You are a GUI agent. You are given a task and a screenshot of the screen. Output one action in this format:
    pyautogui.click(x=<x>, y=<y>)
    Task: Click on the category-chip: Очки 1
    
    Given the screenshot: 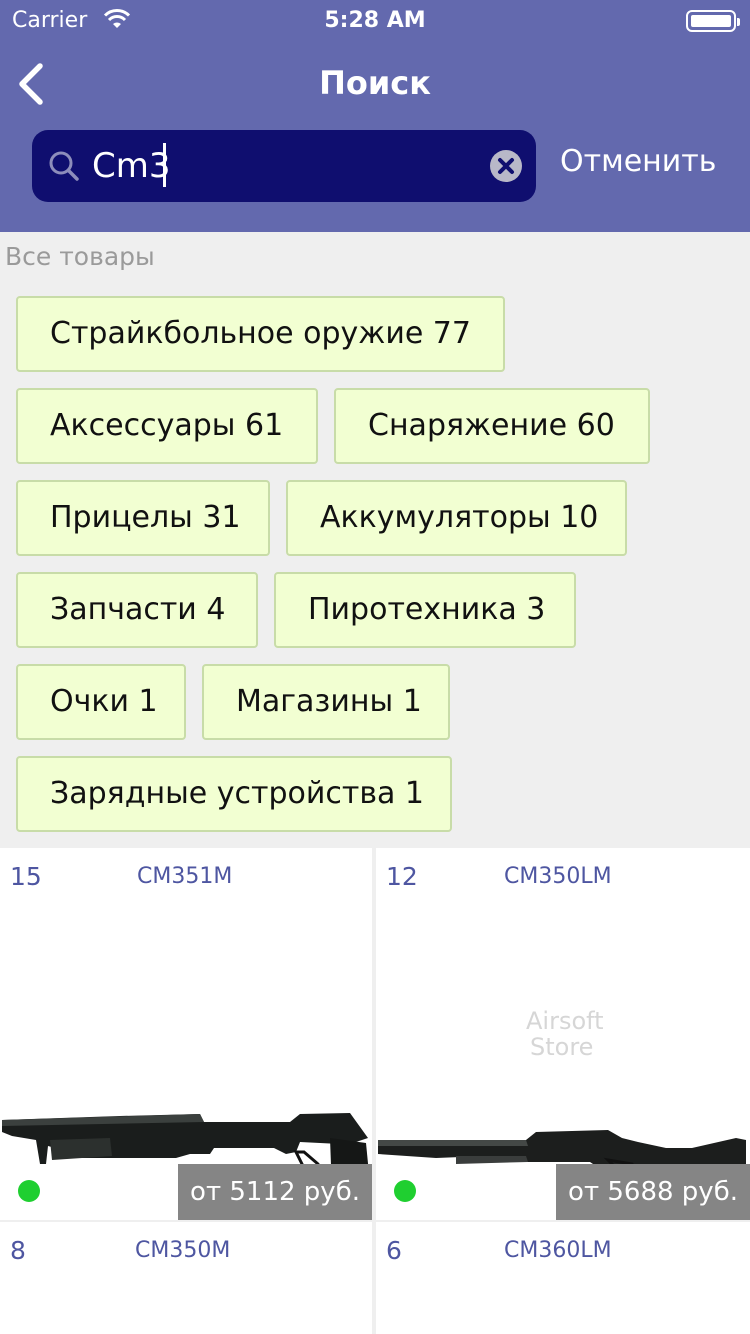 What is the action you would take?
    pyautogui.click(x=101, y=702)
    